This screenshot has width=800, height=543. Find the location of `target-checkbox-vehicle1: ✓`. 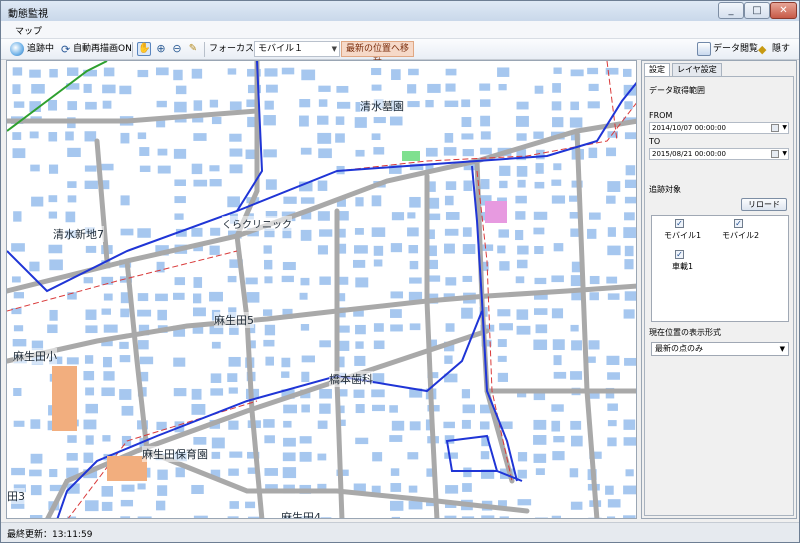

target-checkbox-vehicle1: ✓ is located at coordinates (679, 254).